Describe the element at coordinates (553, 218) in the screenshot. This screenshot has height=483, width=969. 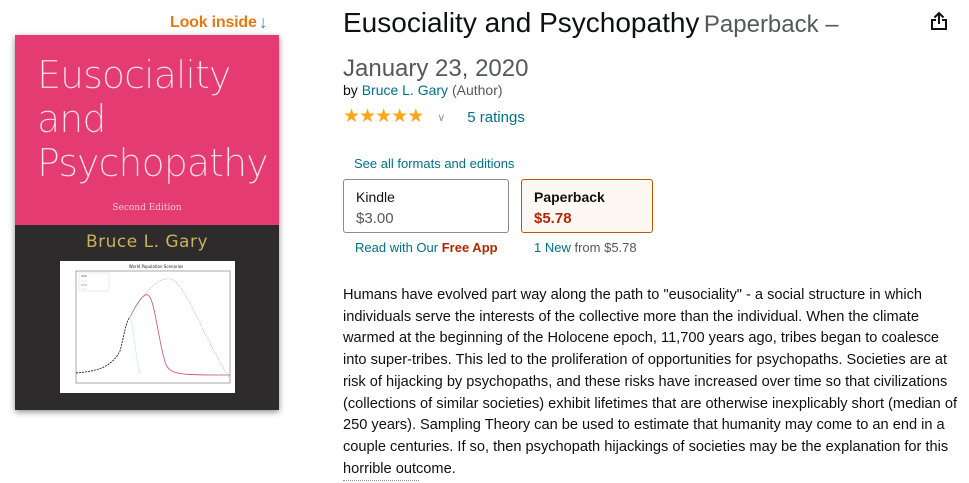
I see `format-price: $5.78` at that location.